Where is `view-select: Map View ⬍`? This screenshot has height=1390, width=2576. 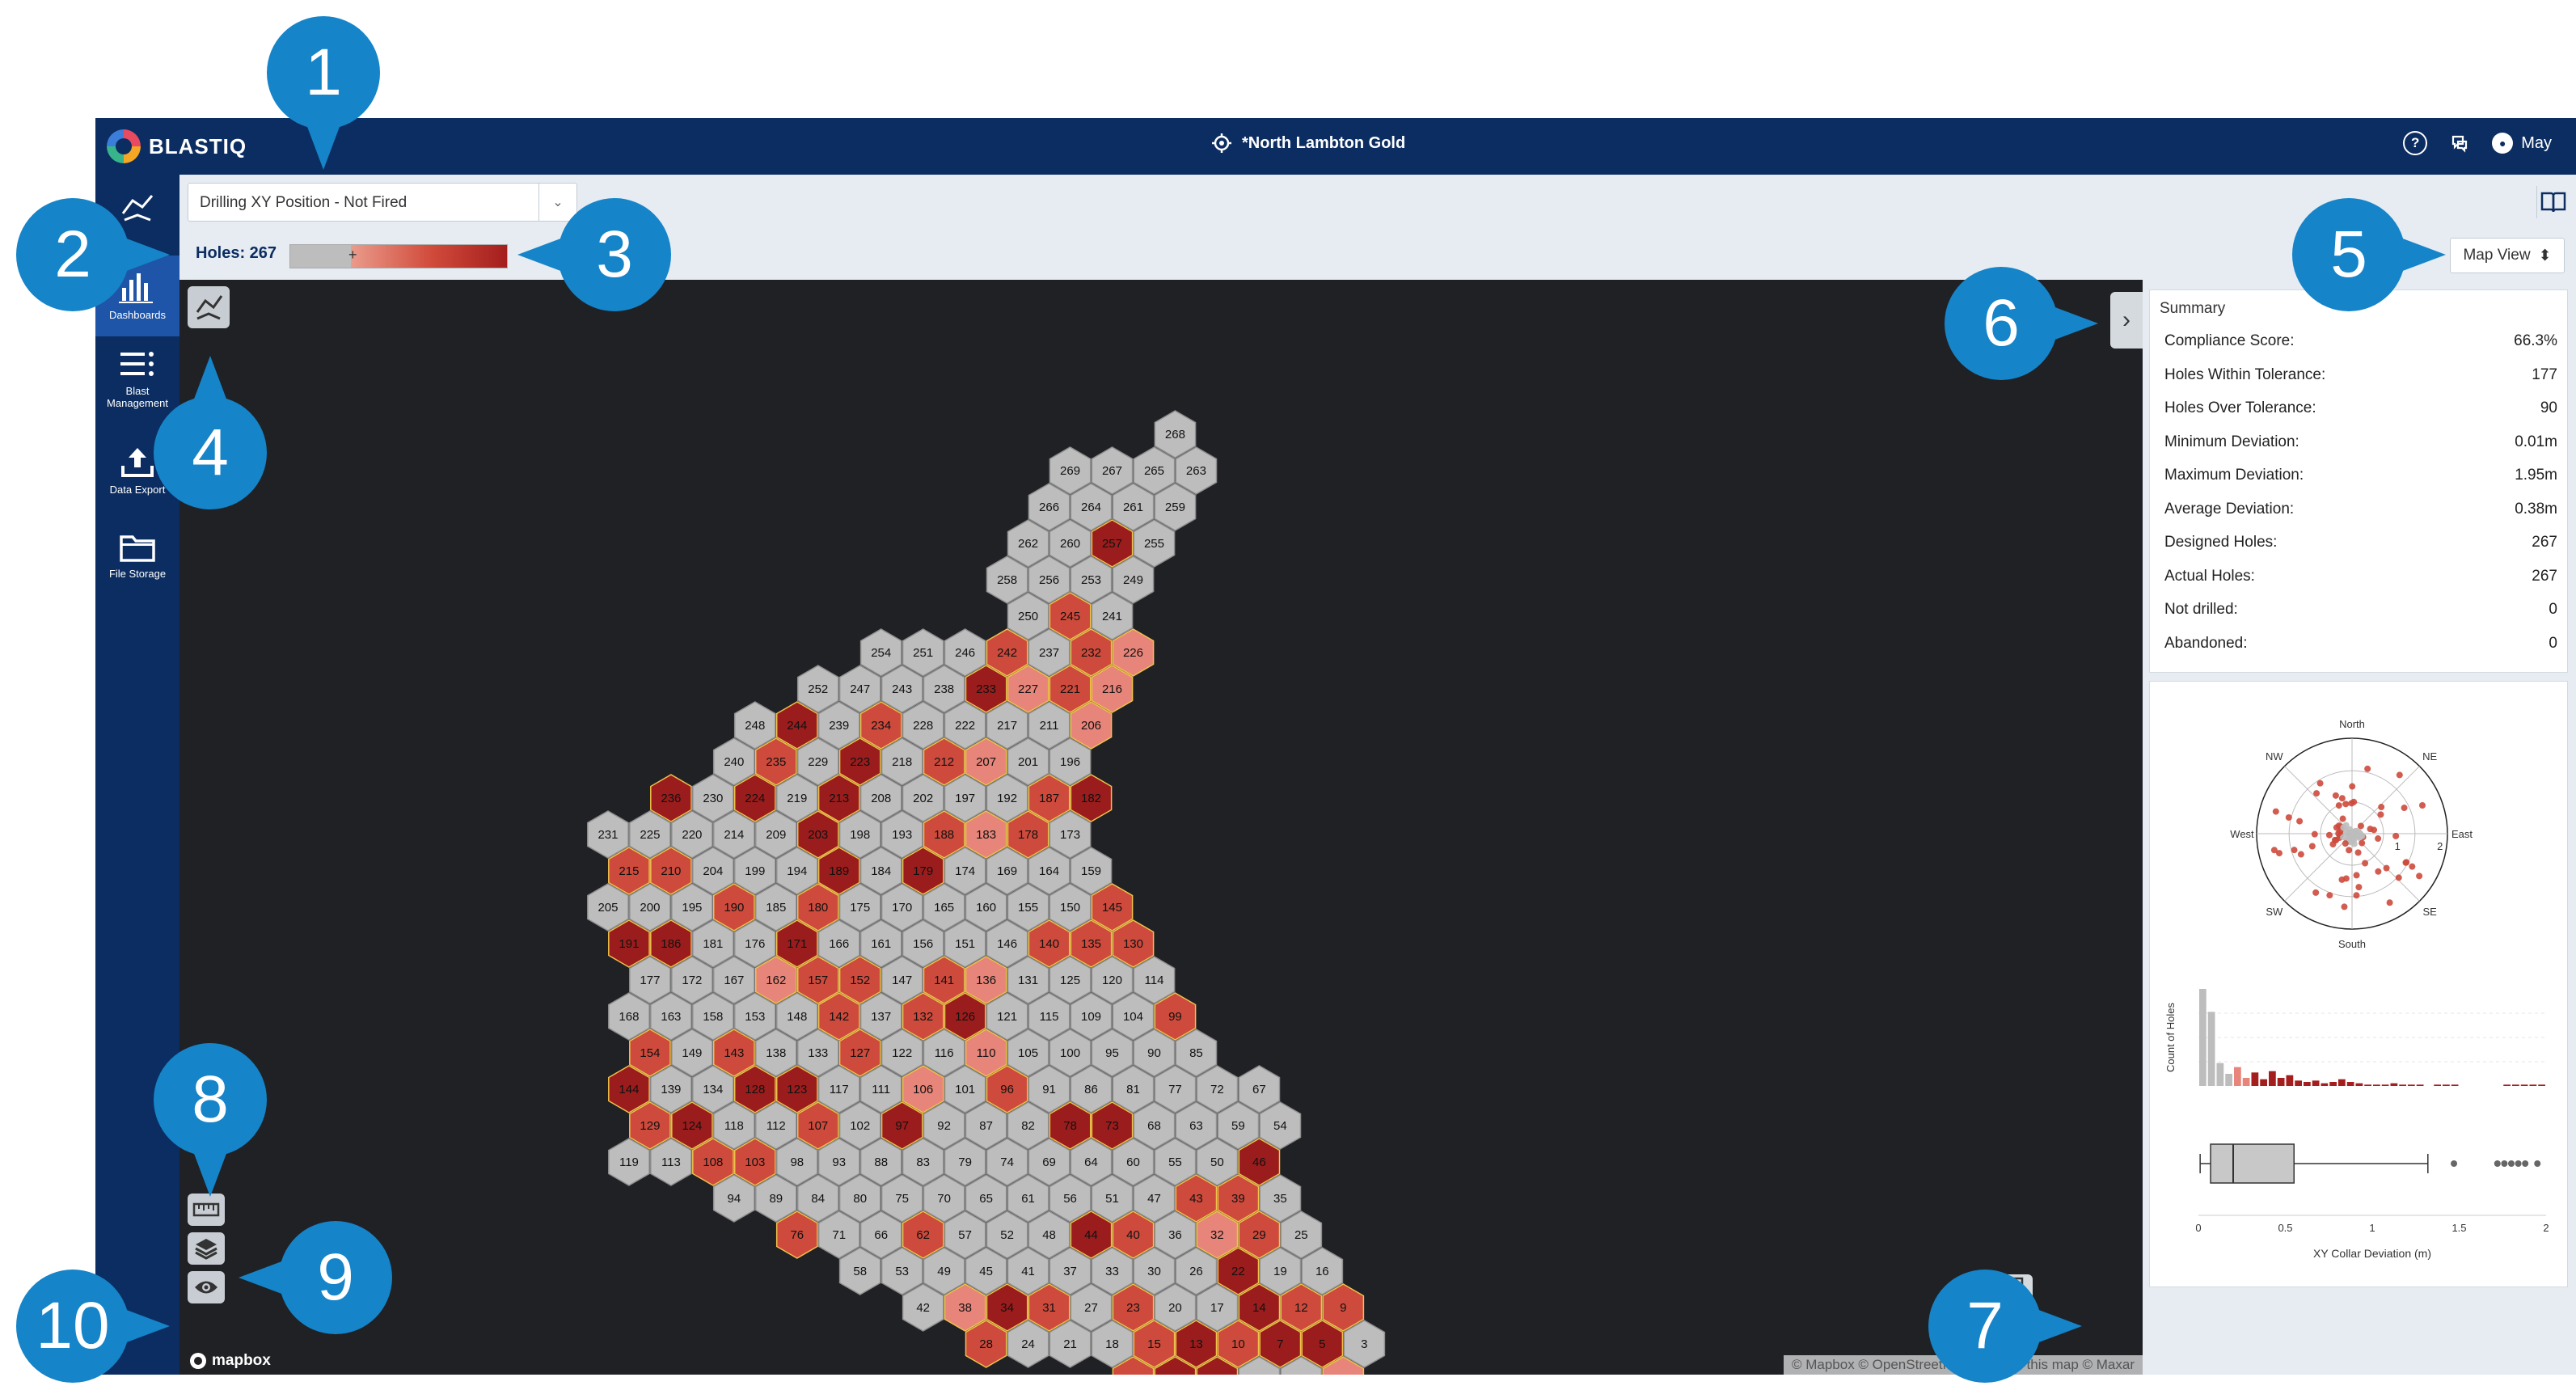
view-select: Map View ⬍ is located at coordinates (2507, 256).